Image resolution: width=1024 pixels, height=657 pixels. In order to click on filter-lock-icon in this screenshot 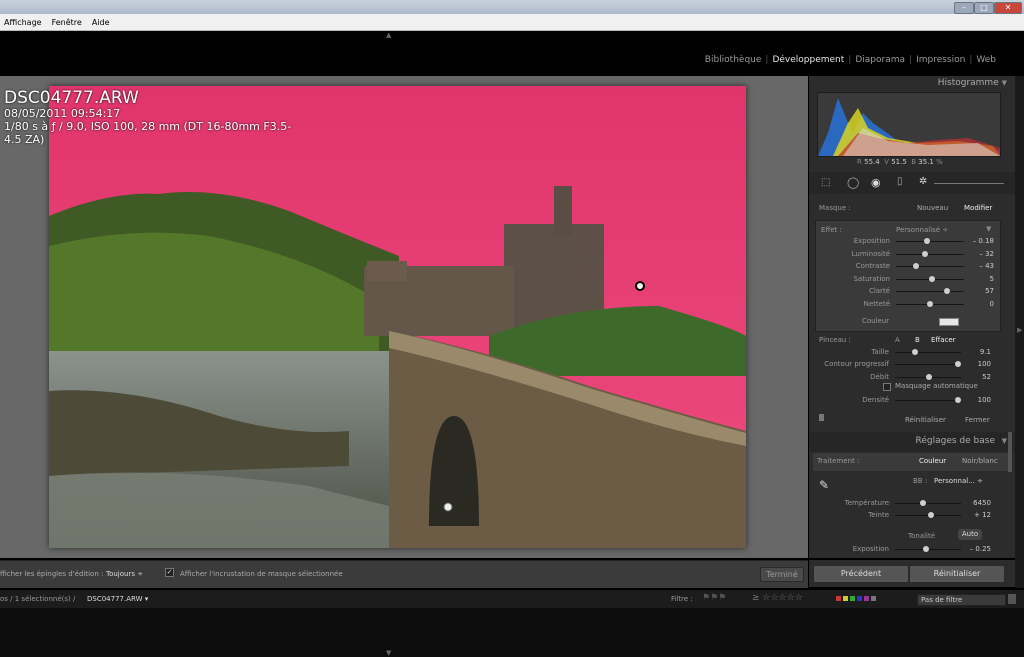, I will do `click(1012, 599)`.